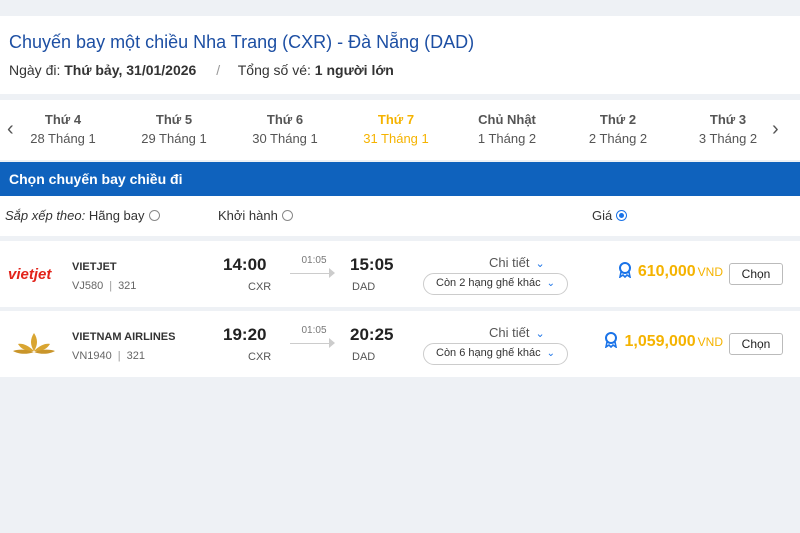 The height and width of the screenshot is (533, 800). What do you see at coordinates (130, 70) in the screenshot?
I see `date-value: Thứ bảy, 31/01/2026` at bounding box center [130, 70].